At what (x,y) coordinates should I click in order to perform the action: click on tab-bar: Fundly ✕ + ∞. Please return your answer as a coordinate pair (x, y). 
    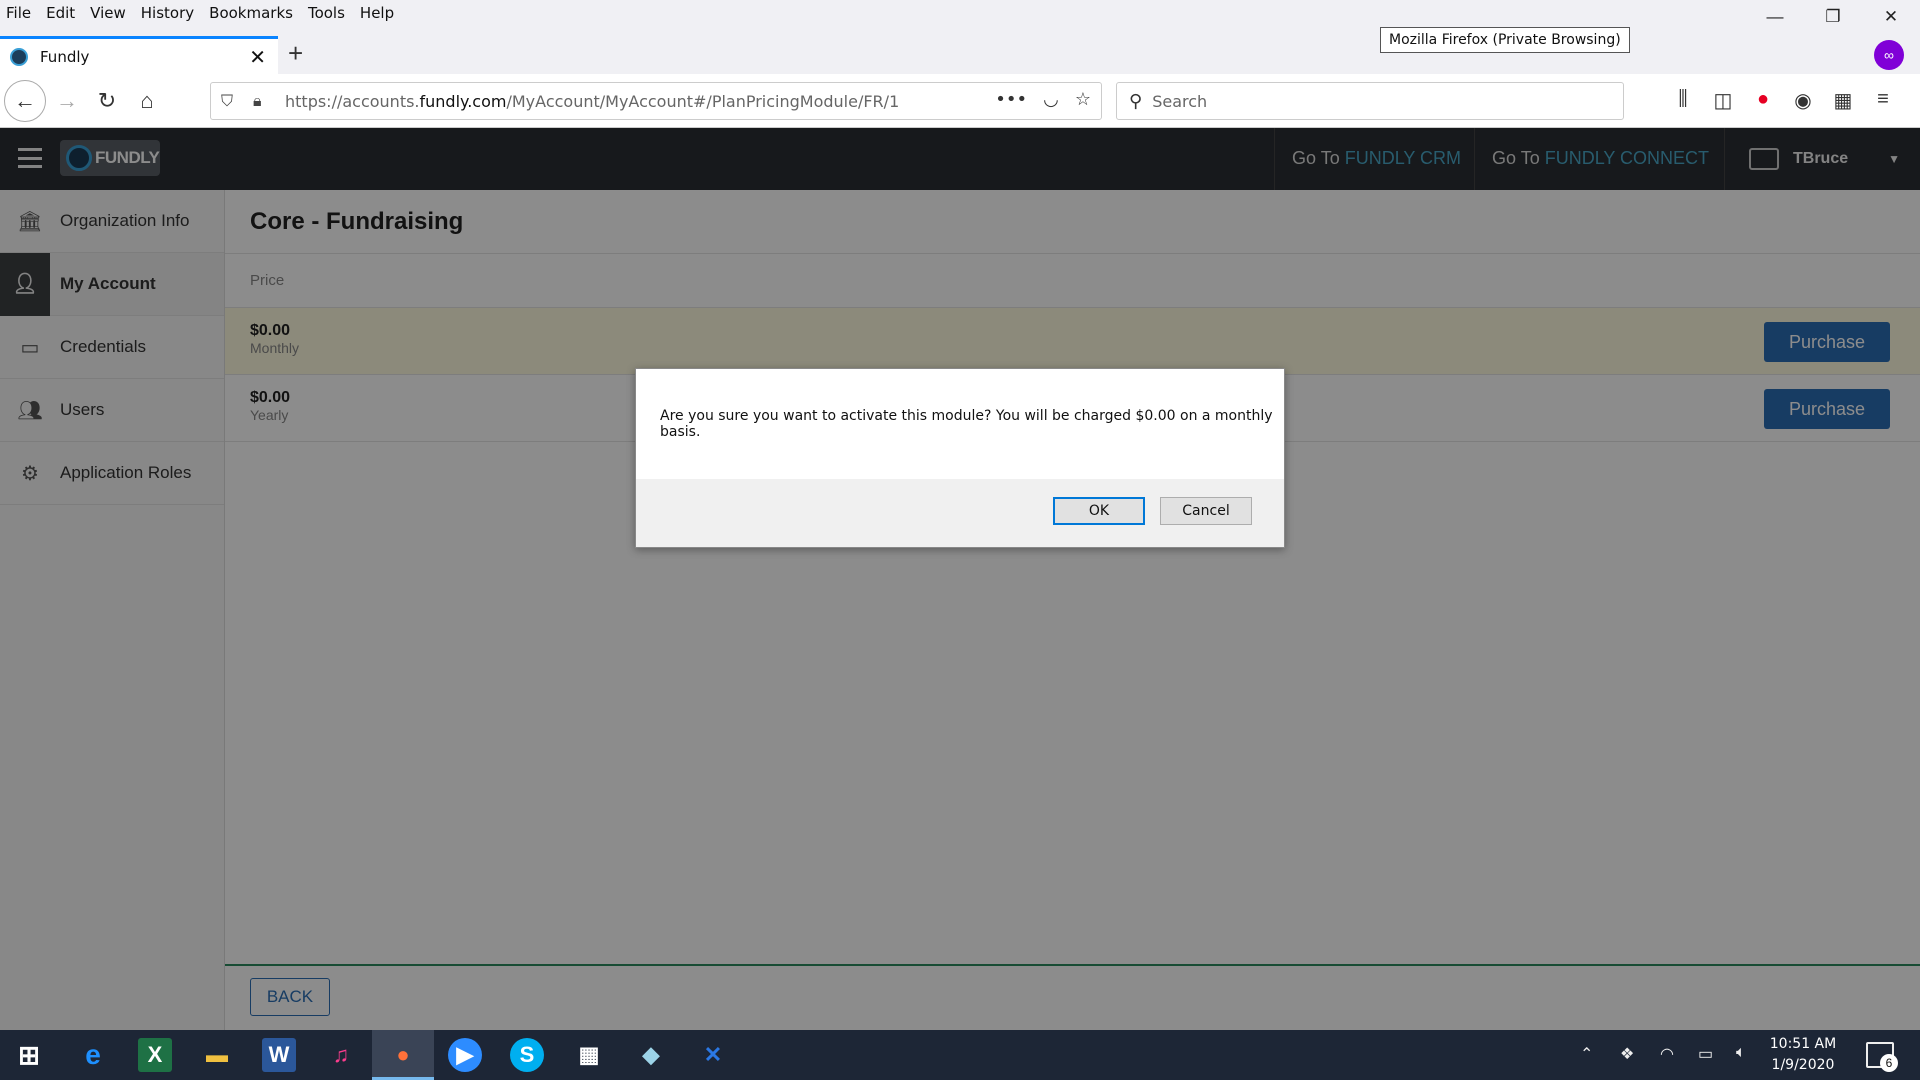
    Looking at the image, I should click on (960, 50).